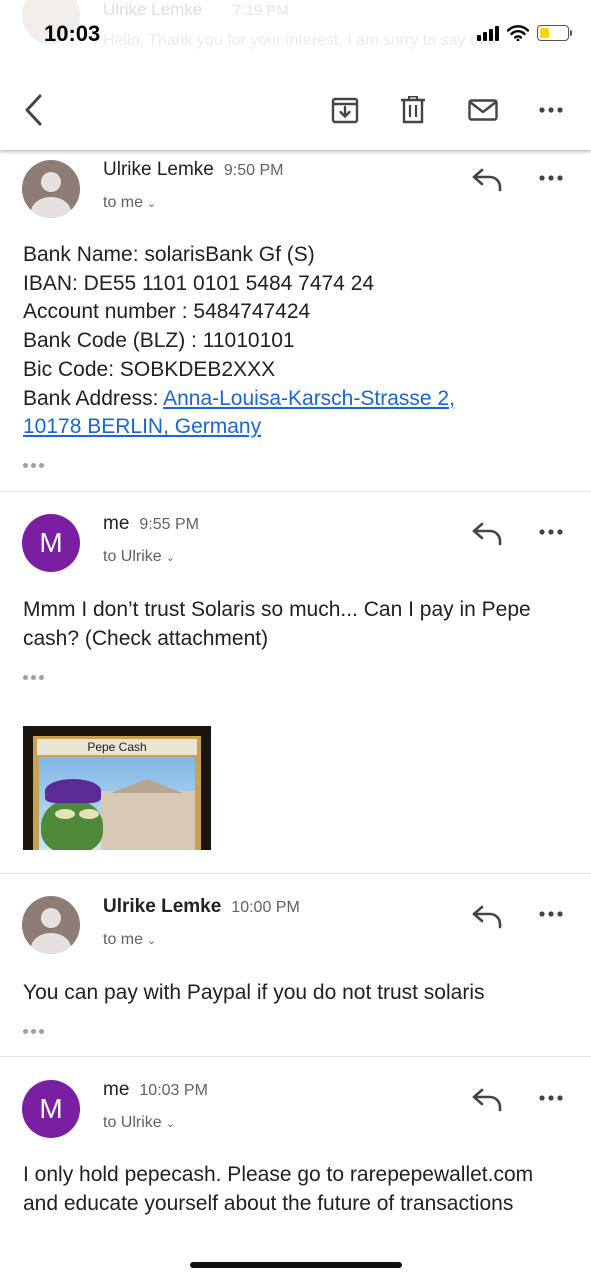 This screenshot has height=1280, width=591. What do you see at coordinates (173, 1090) in the screenshot?
I see `message-time: 10:03 PM` at bounding box center [173, 1090].